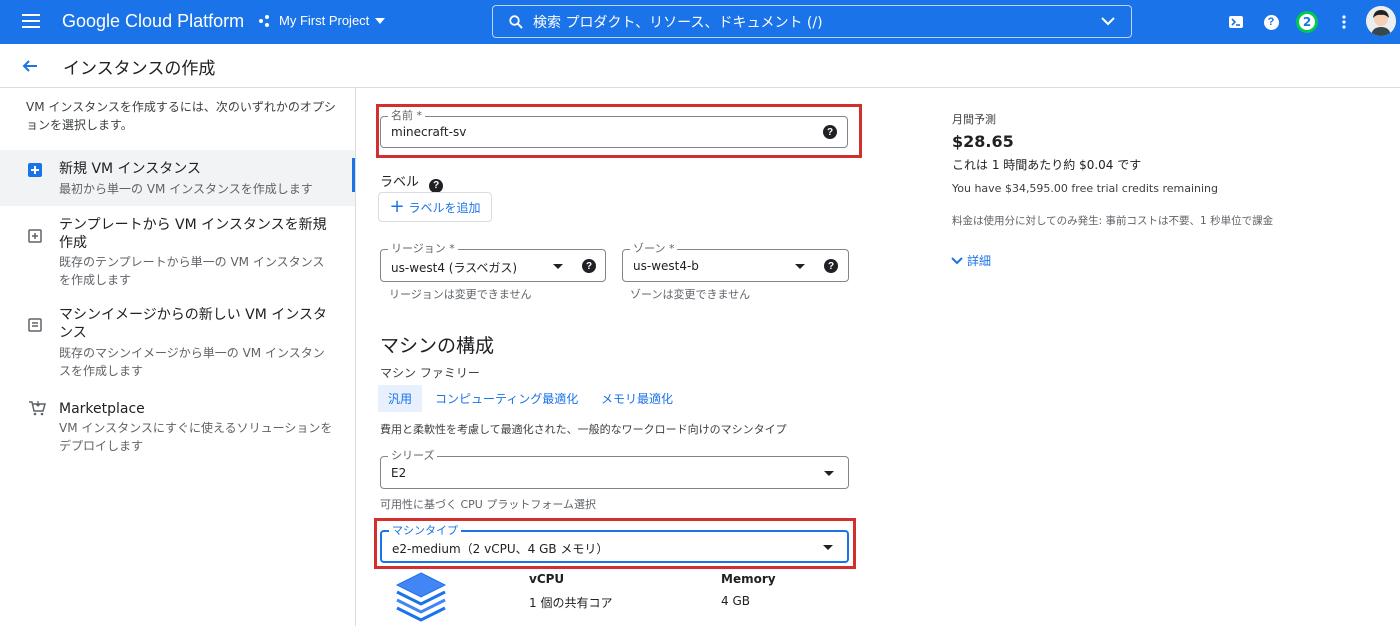 The height and width of the screenshot is (626, 1400). Describe the element at coordinates (516, 21) in the screenshot. I see `search-icon` at that location.